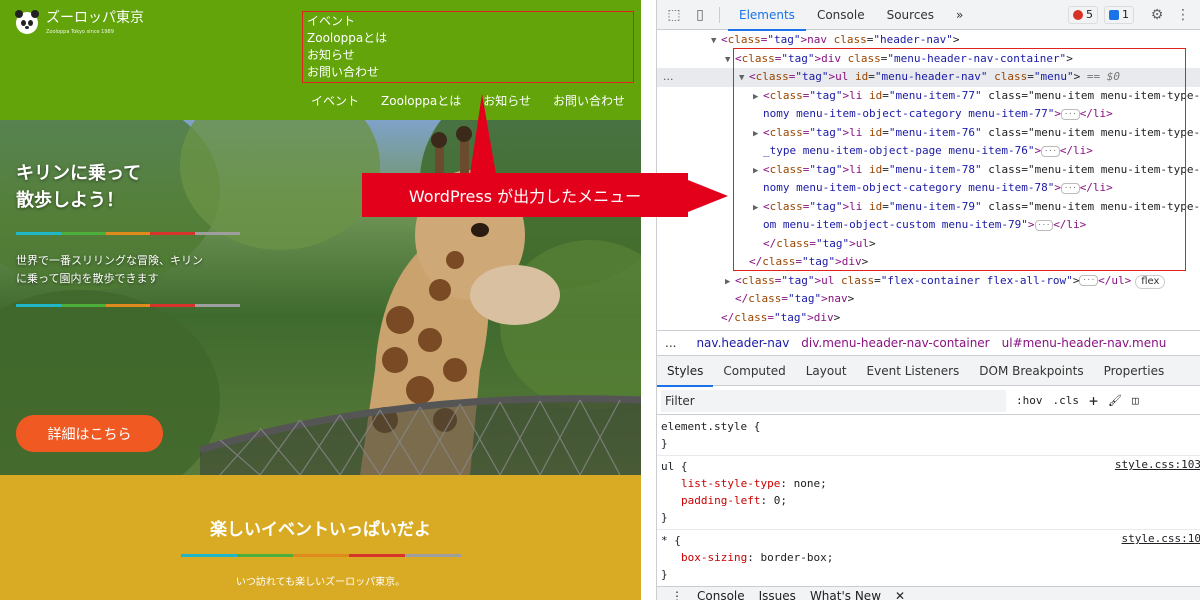 The image size is (1200, 600). I want to click on drawer-tab-whats-new: What's New, so click(845, 593).